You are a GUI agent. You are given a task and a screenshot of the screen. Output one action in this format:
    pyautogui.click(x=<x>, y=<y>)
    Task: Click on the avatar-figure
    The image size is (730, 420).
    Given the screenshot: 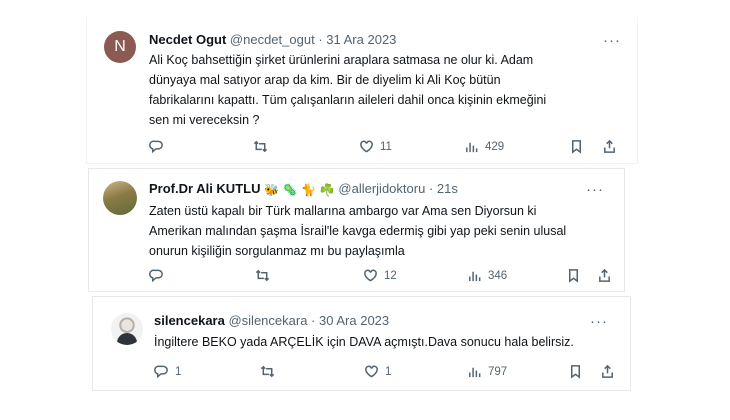 What is the action you would take?
    pyautogui.click(x=127, y=339)
    